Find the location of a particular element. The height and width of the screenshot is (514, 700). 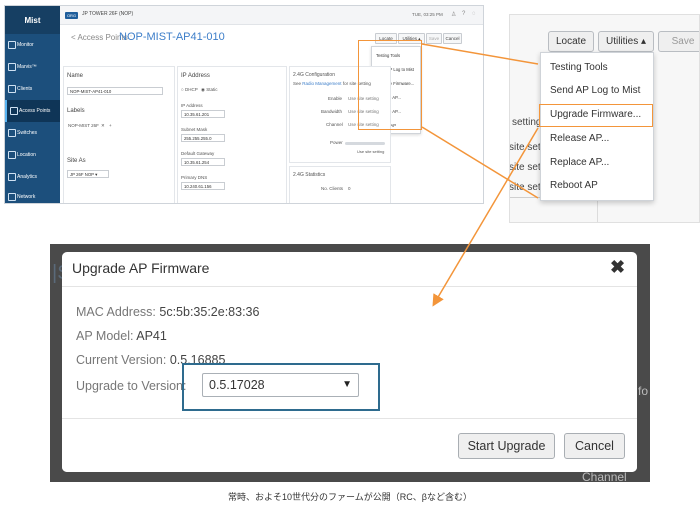

callout-arrows is located at coordinates (480, 175).